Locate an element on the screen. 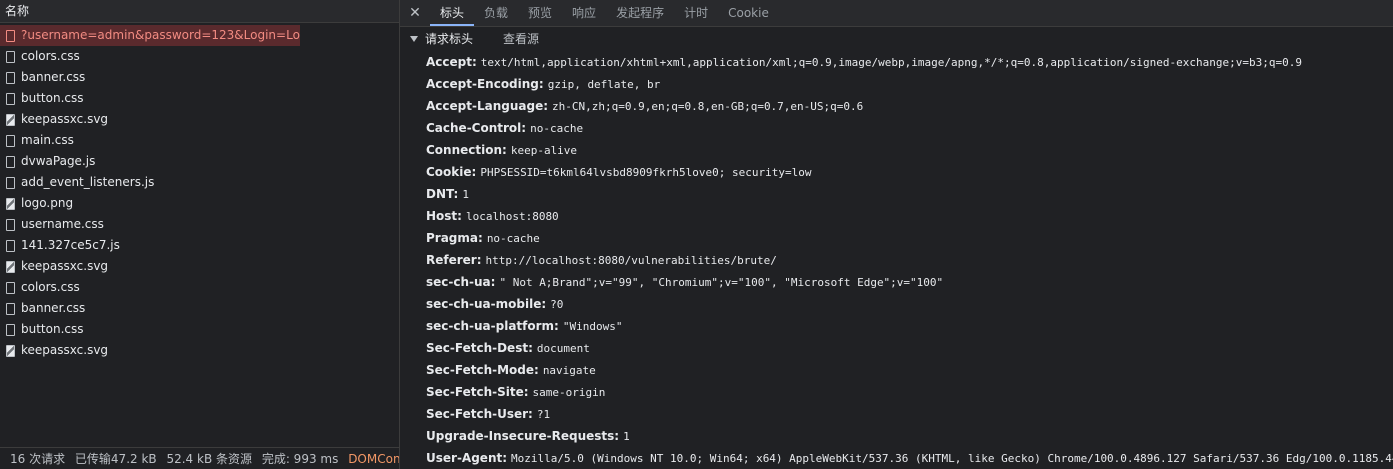 This screenshot has height=469, width=1393. header-row: Sec-Fetch-User: ?1 is located at coordinates (909, 414).